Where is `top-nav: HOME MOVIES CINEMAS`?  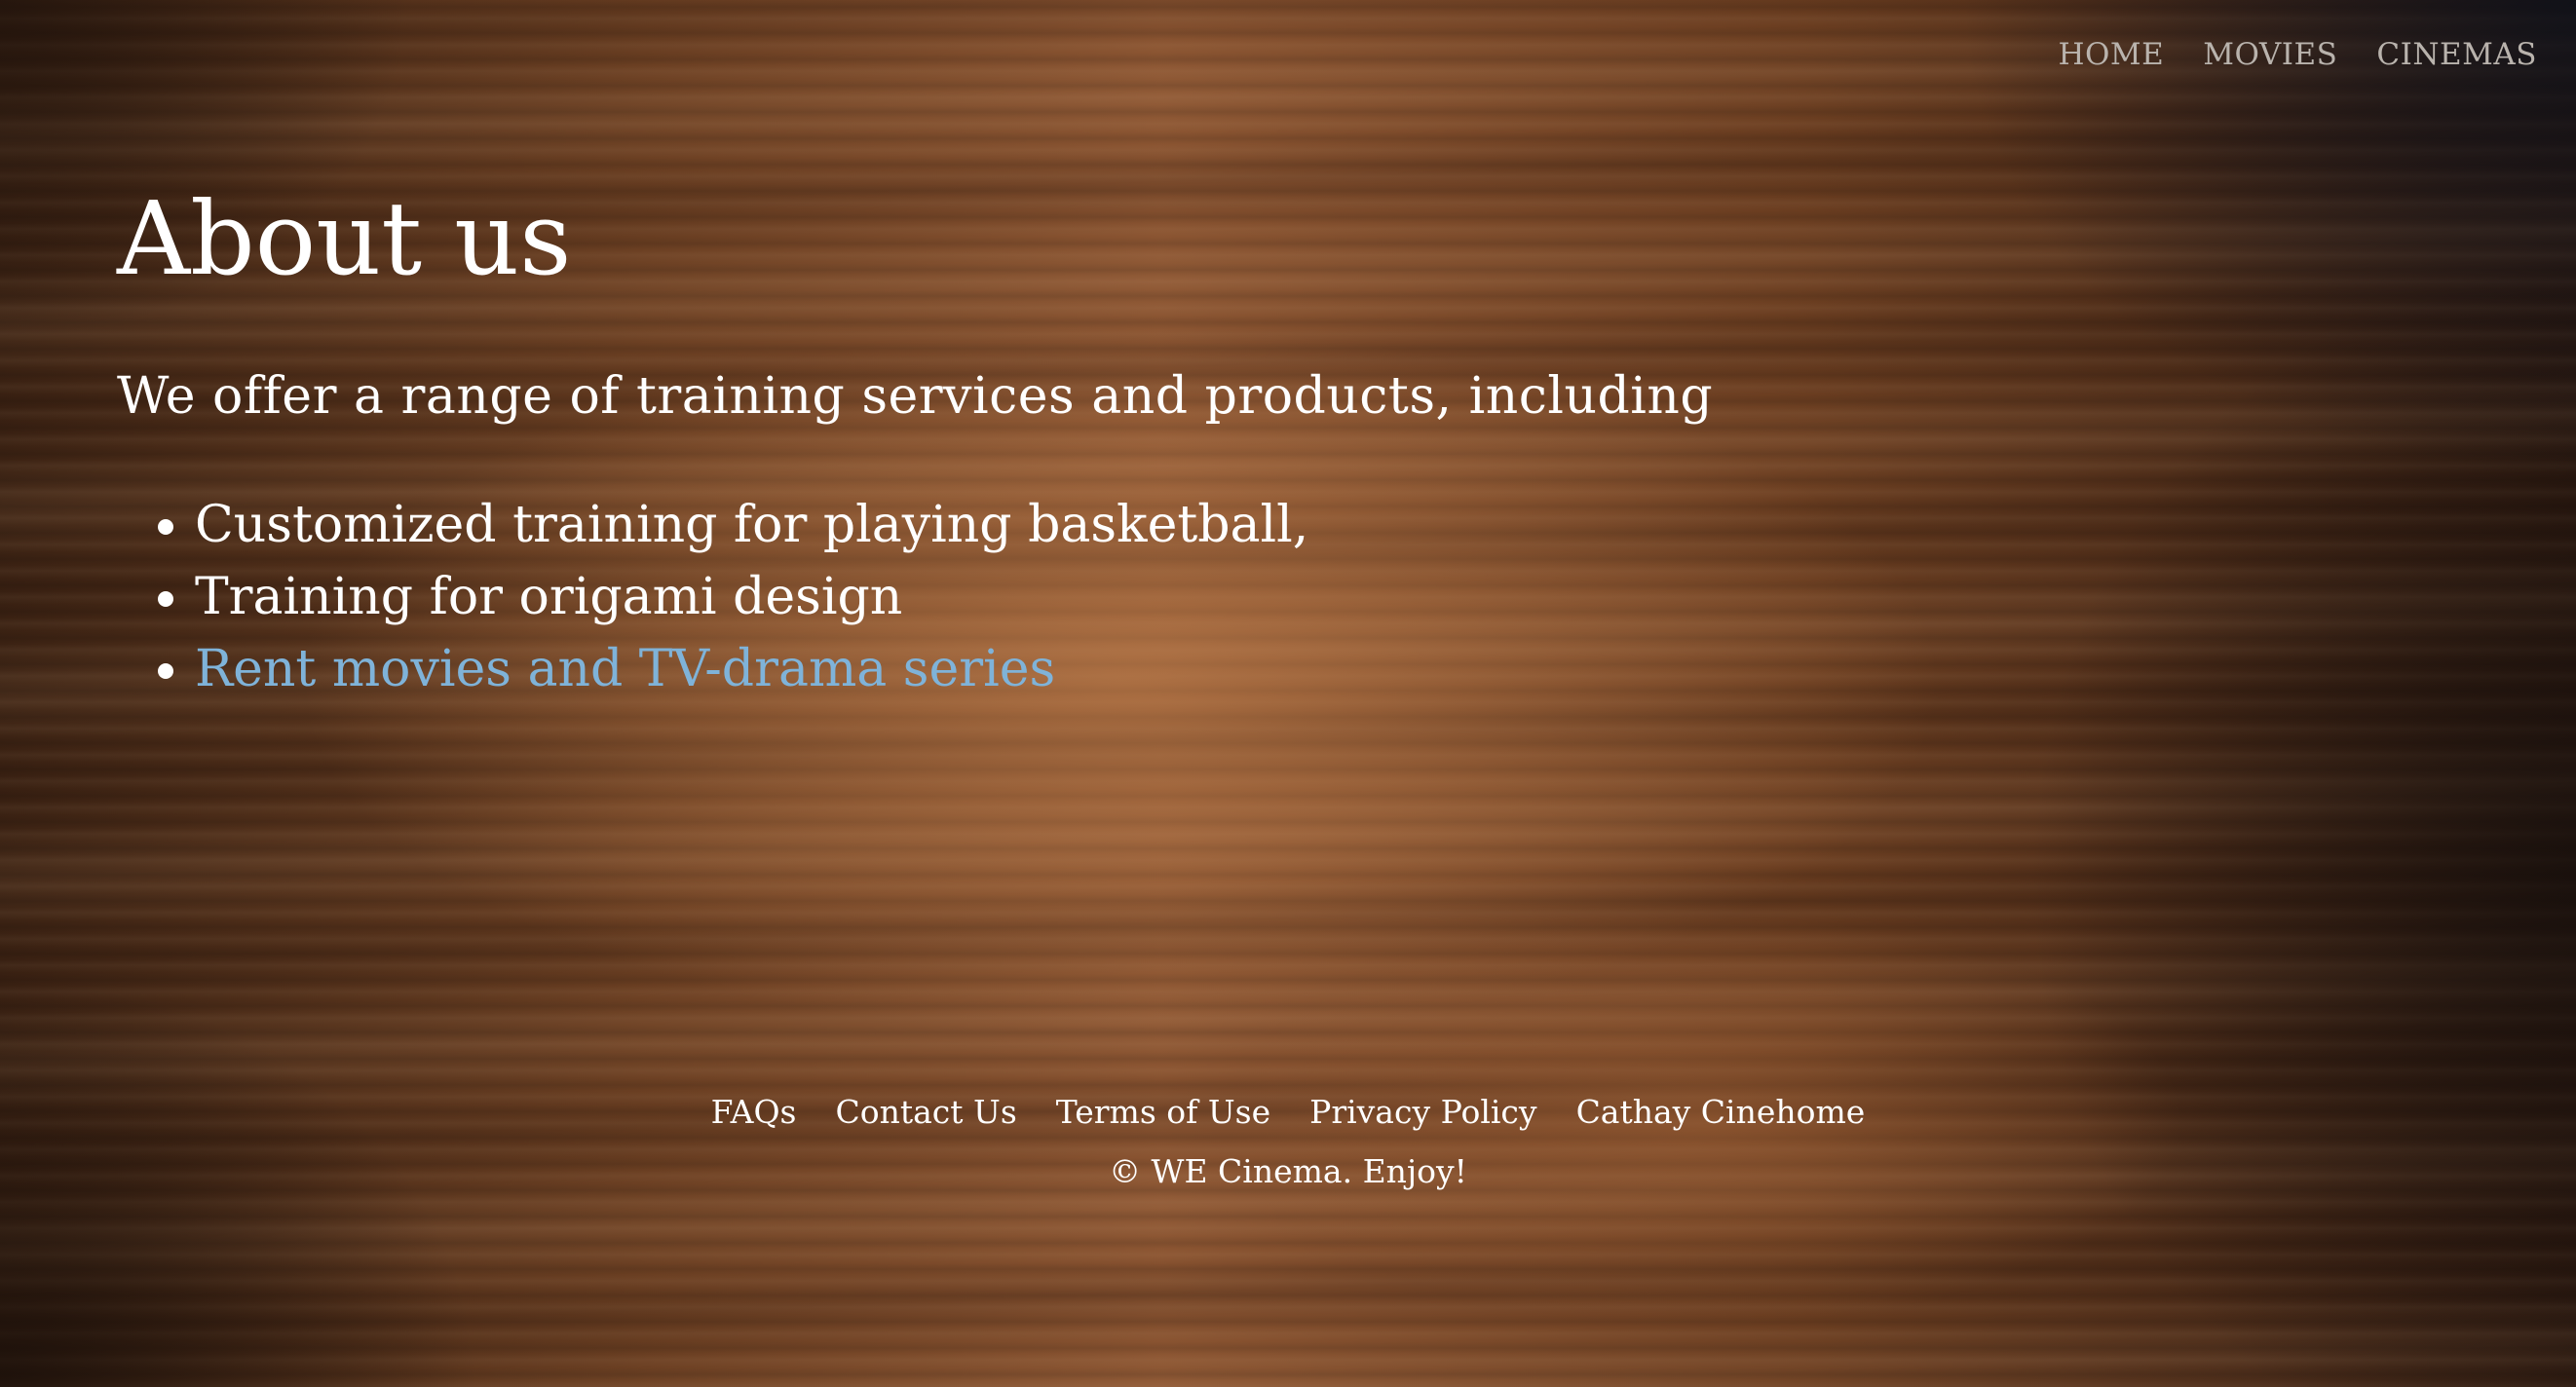 top-nav: HOME MOVIES CINEMAS is located at coordinates (2297, 54).